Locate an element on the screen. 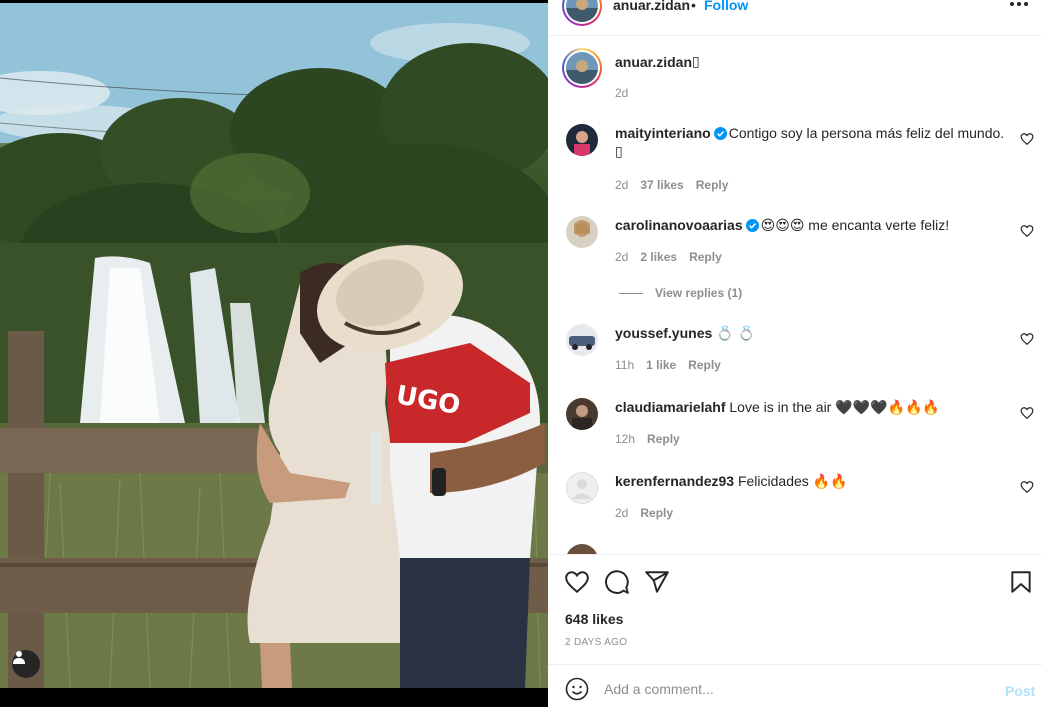  post-date: 2 DAYS AGO is located at coordinates (596, 642).